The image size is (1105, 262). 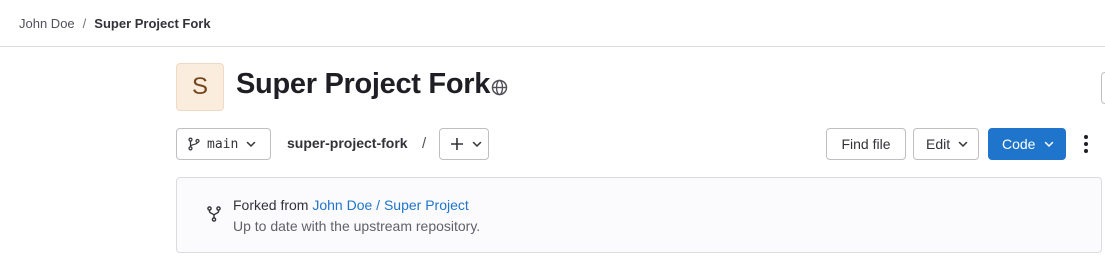 I want to click on add-to-tree-button, so click(x=464, y=144).